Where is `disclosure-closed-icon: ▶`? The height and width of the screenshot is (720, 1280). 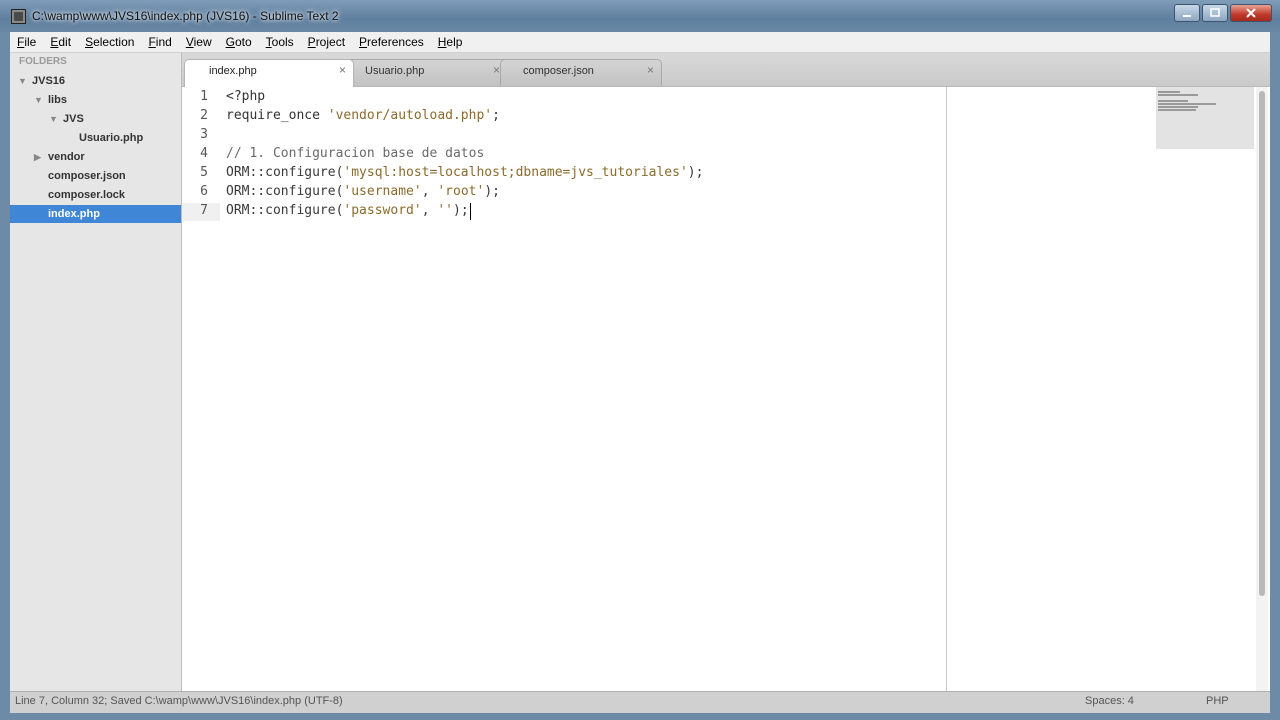
disclosure-closed-icon: ▶ is located at coordinates (37, 157).